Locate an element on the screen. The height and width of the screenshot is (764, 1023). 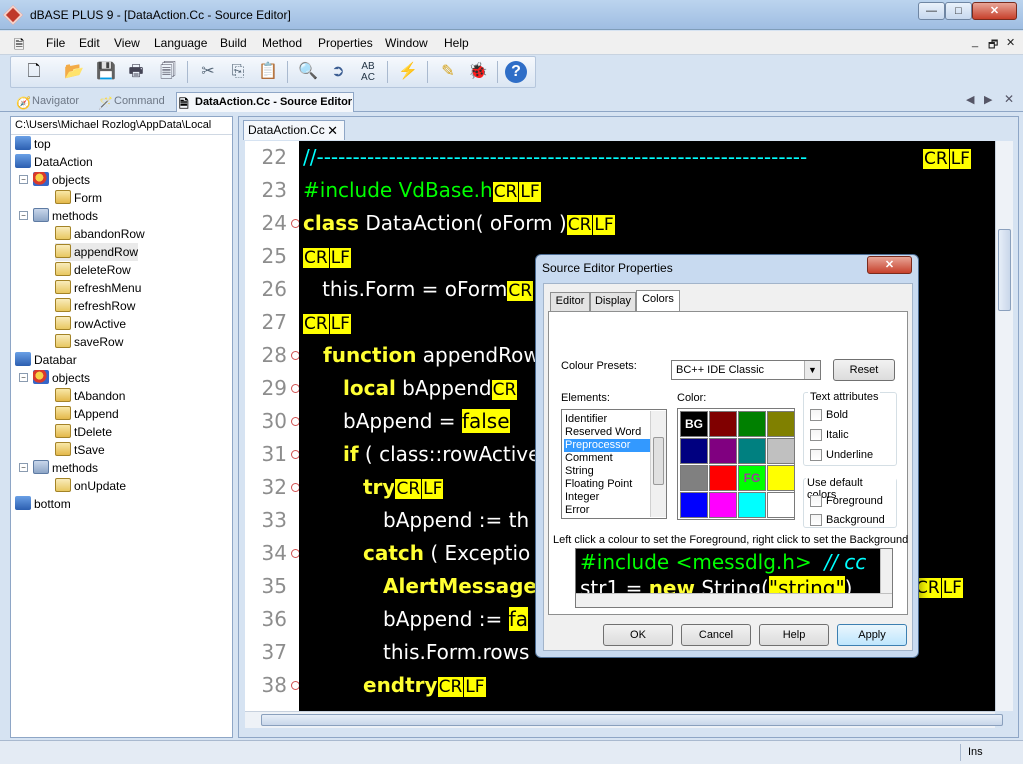
tree-node: abandonRow is located at coordinates (100, 234).